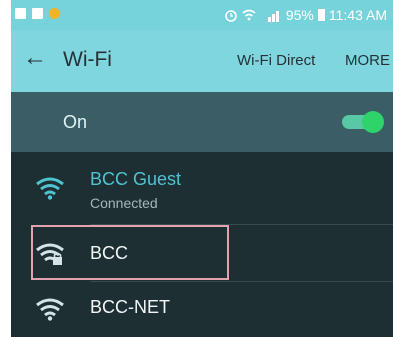  Describe the element at coordinates (54, 13) in the screenshot. I see `weather-icon` at that location.